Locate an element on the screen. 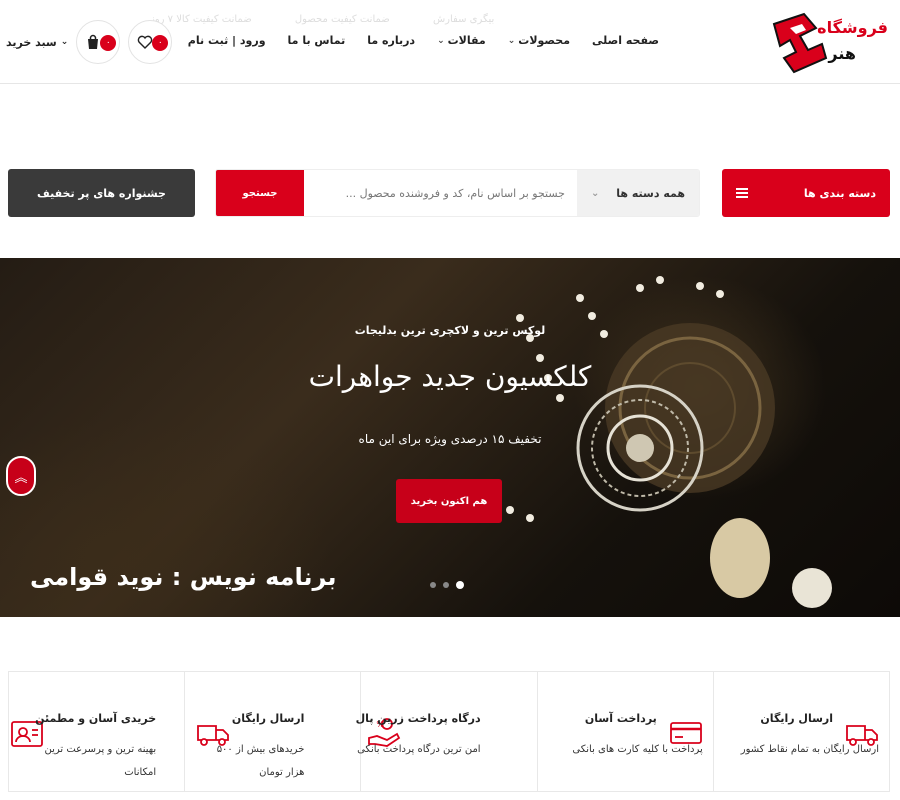  nav-articles: مقالات ⌄ is located at coordinates (461, 40).